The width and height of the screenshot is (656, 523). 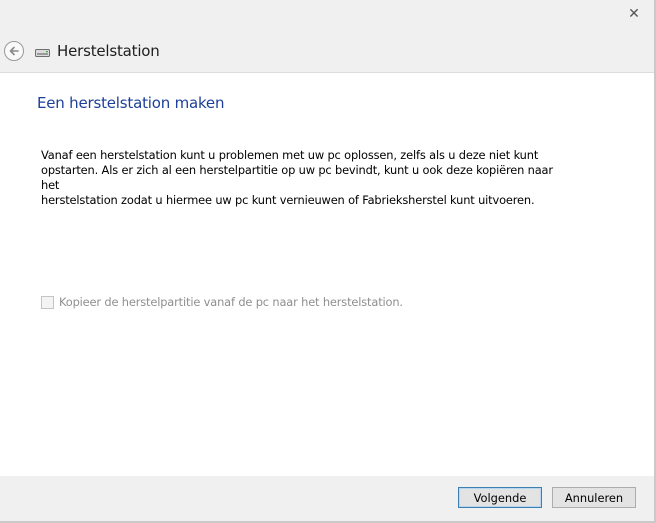 What do you see at coordinates (327, 498) in the screenshot?
I see `wizard-footer: Volgende Annuleren` at bounding box center [327, 498].